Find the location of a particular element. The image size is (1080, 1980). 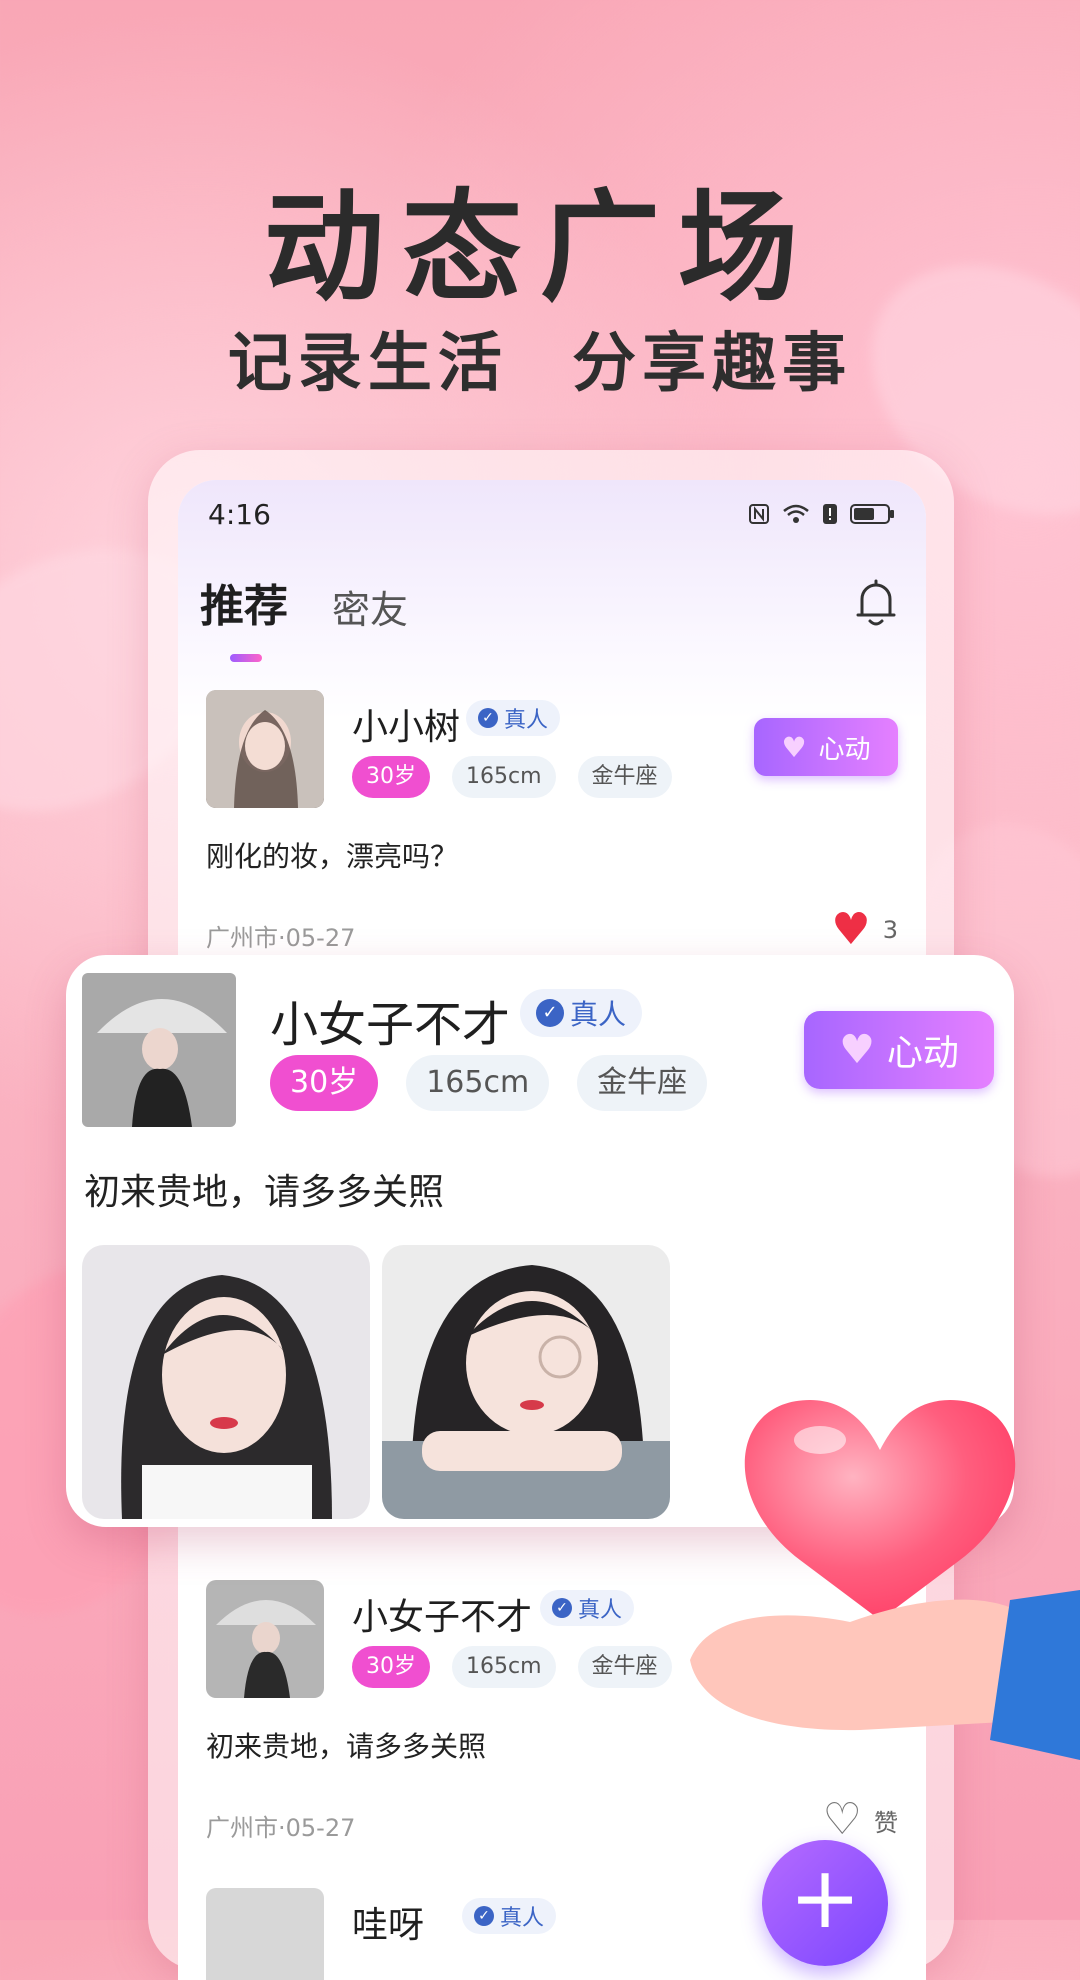

heart-filled-icon: ♥ is located at coordinates (851, 929).